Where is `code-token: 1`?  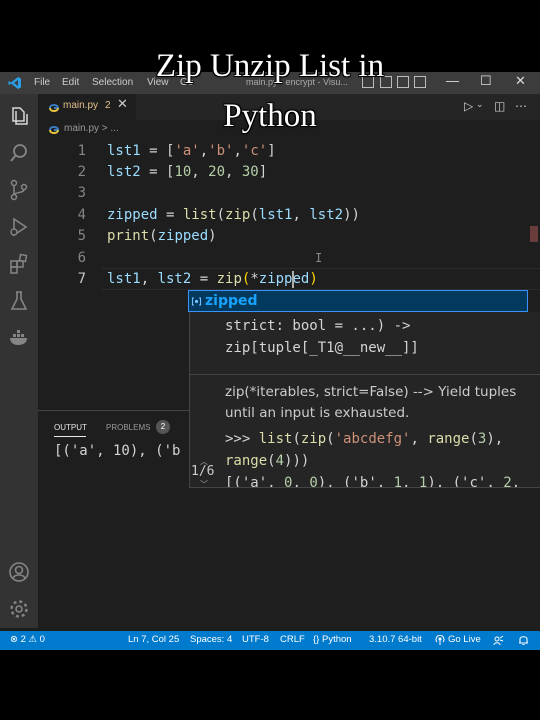
code-token: 1 is located at coordinates (398, 481).